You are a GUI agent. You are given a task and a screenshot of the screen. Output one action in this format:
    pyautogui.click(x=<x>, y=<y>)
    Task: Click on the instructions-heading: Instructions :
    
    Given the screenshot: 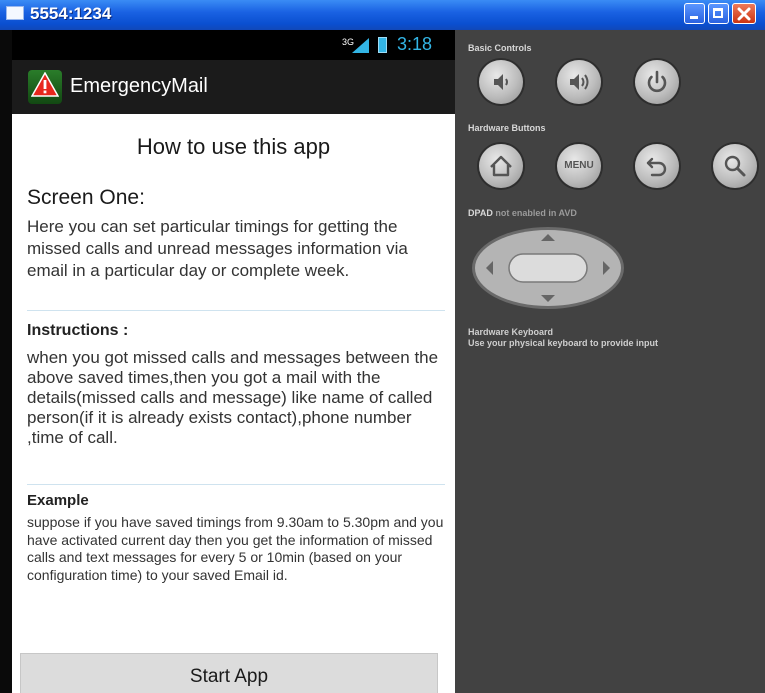 What is the action you would take?
    pyautogui.click(x=78, y=330)
    